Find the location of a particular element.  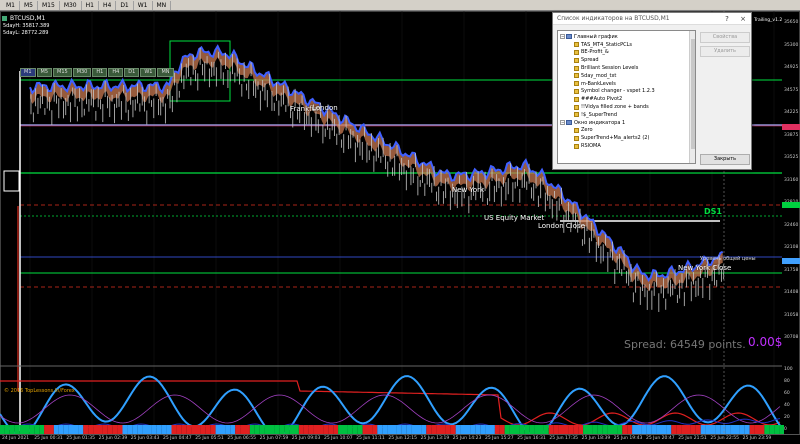

chart-tf-button-m15: M15 is located at coordinates (62, 72).